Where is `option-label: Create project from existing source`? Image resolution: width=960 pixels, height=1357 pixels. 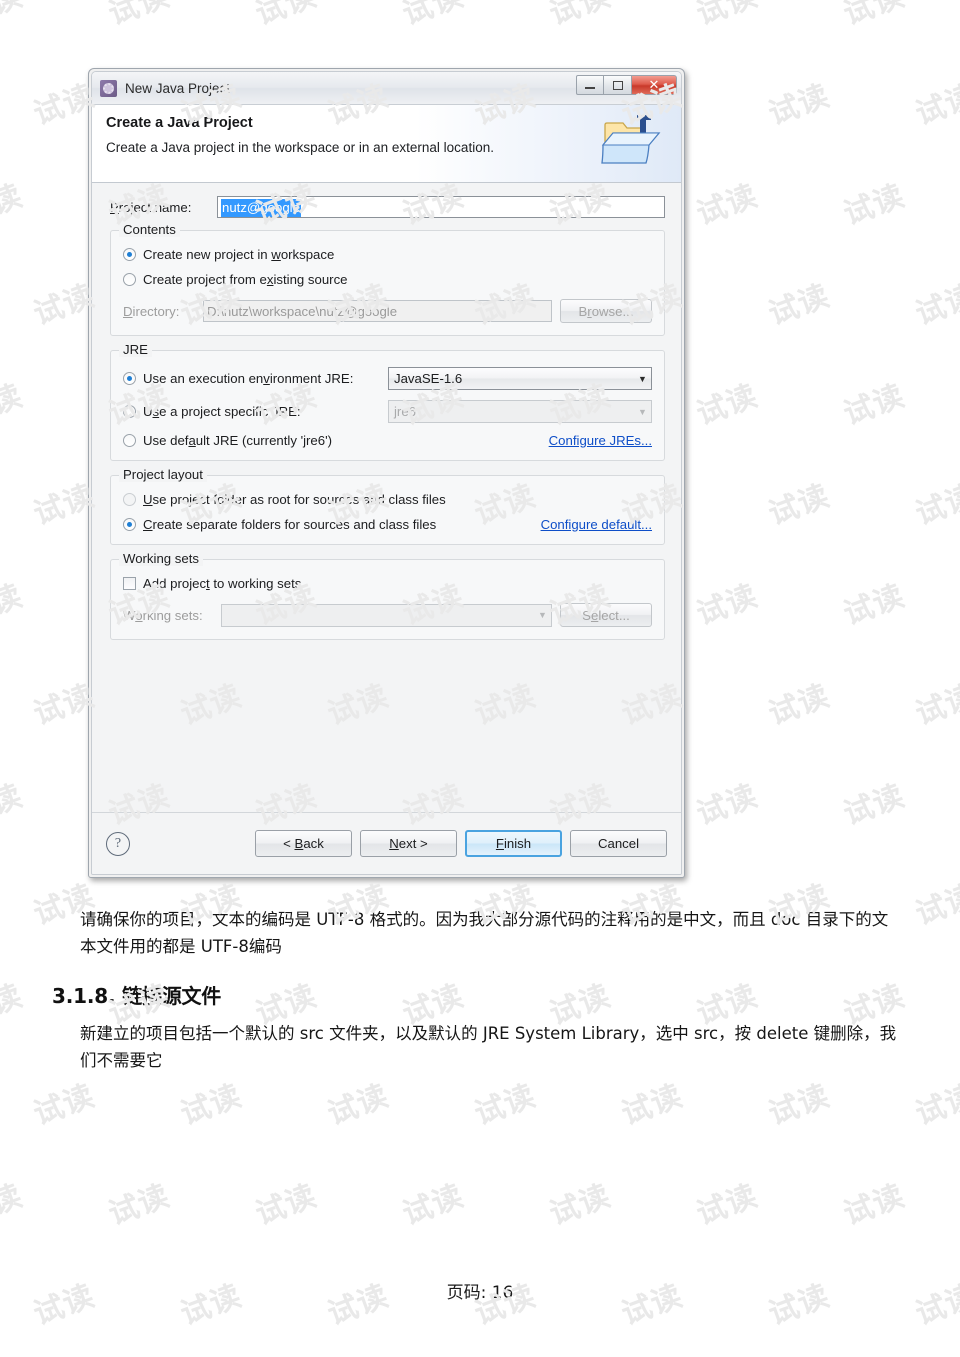 option-label: Create project from existing source is located at coordinates (245, 279).